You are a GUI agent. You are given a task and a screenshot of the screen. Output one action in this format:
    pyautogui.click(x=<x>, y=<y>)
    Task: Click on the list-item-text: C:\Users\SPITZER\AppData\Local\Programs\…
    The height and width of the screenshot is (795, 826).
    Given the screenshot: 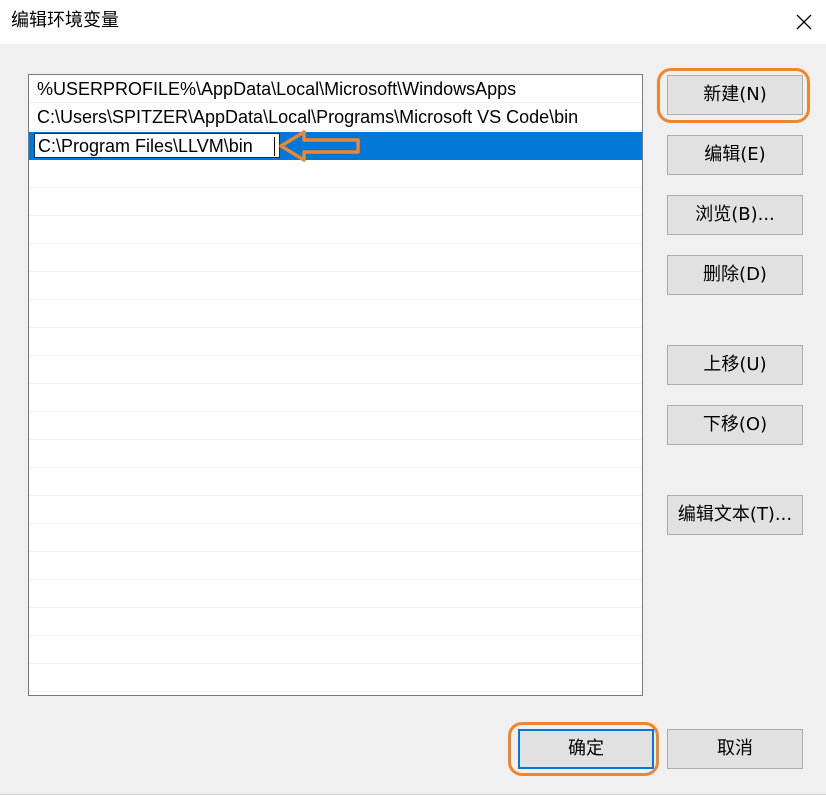 What is the action you would take?
    pyautogui.click(x=308, y=117)
    